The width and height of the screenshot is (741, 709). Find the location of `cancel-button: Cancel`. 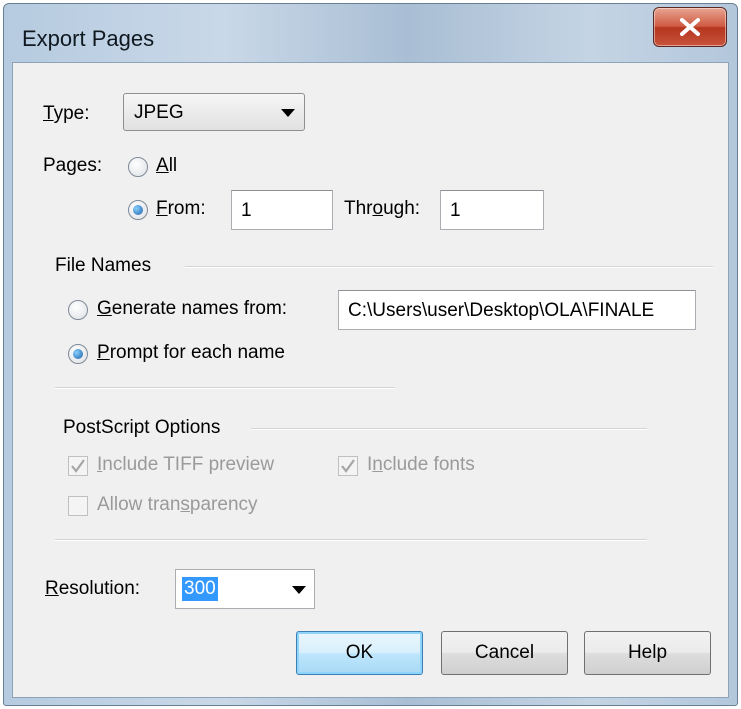

cancel-button: Cancel is located at coordinates (504, 653).